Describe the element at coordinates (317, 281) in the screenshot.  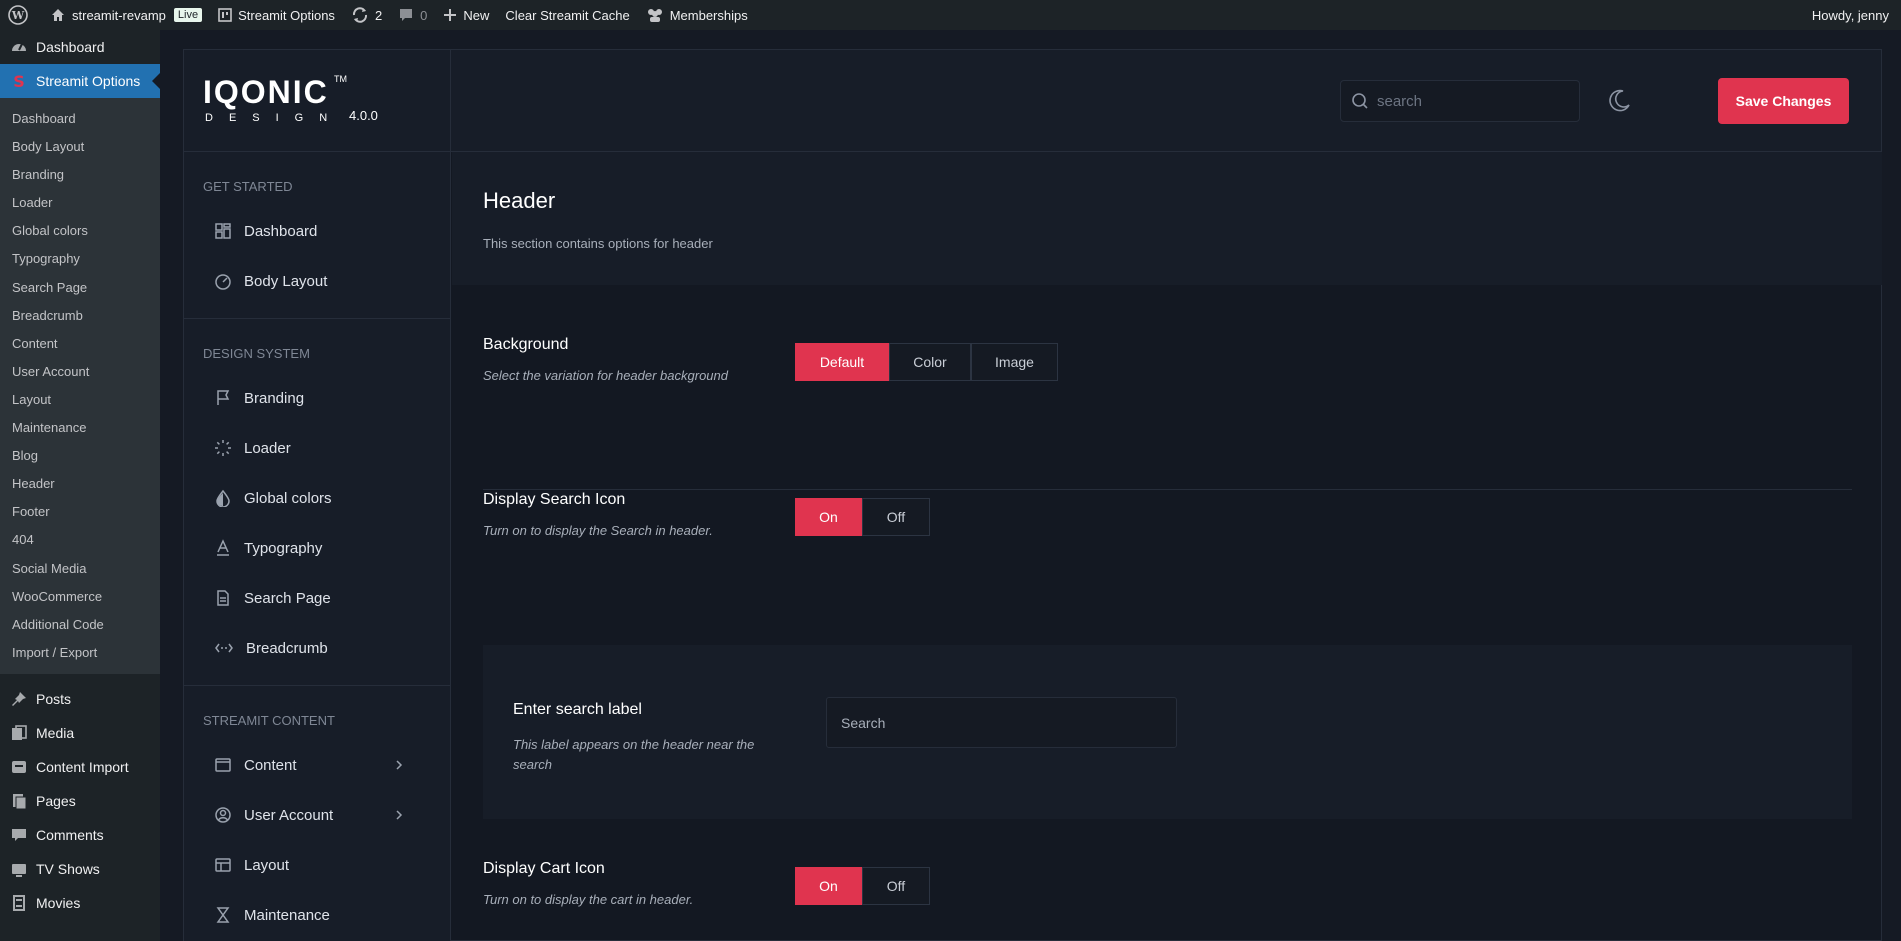
I see `nav-item-body-layout: Body Layout` at that location.